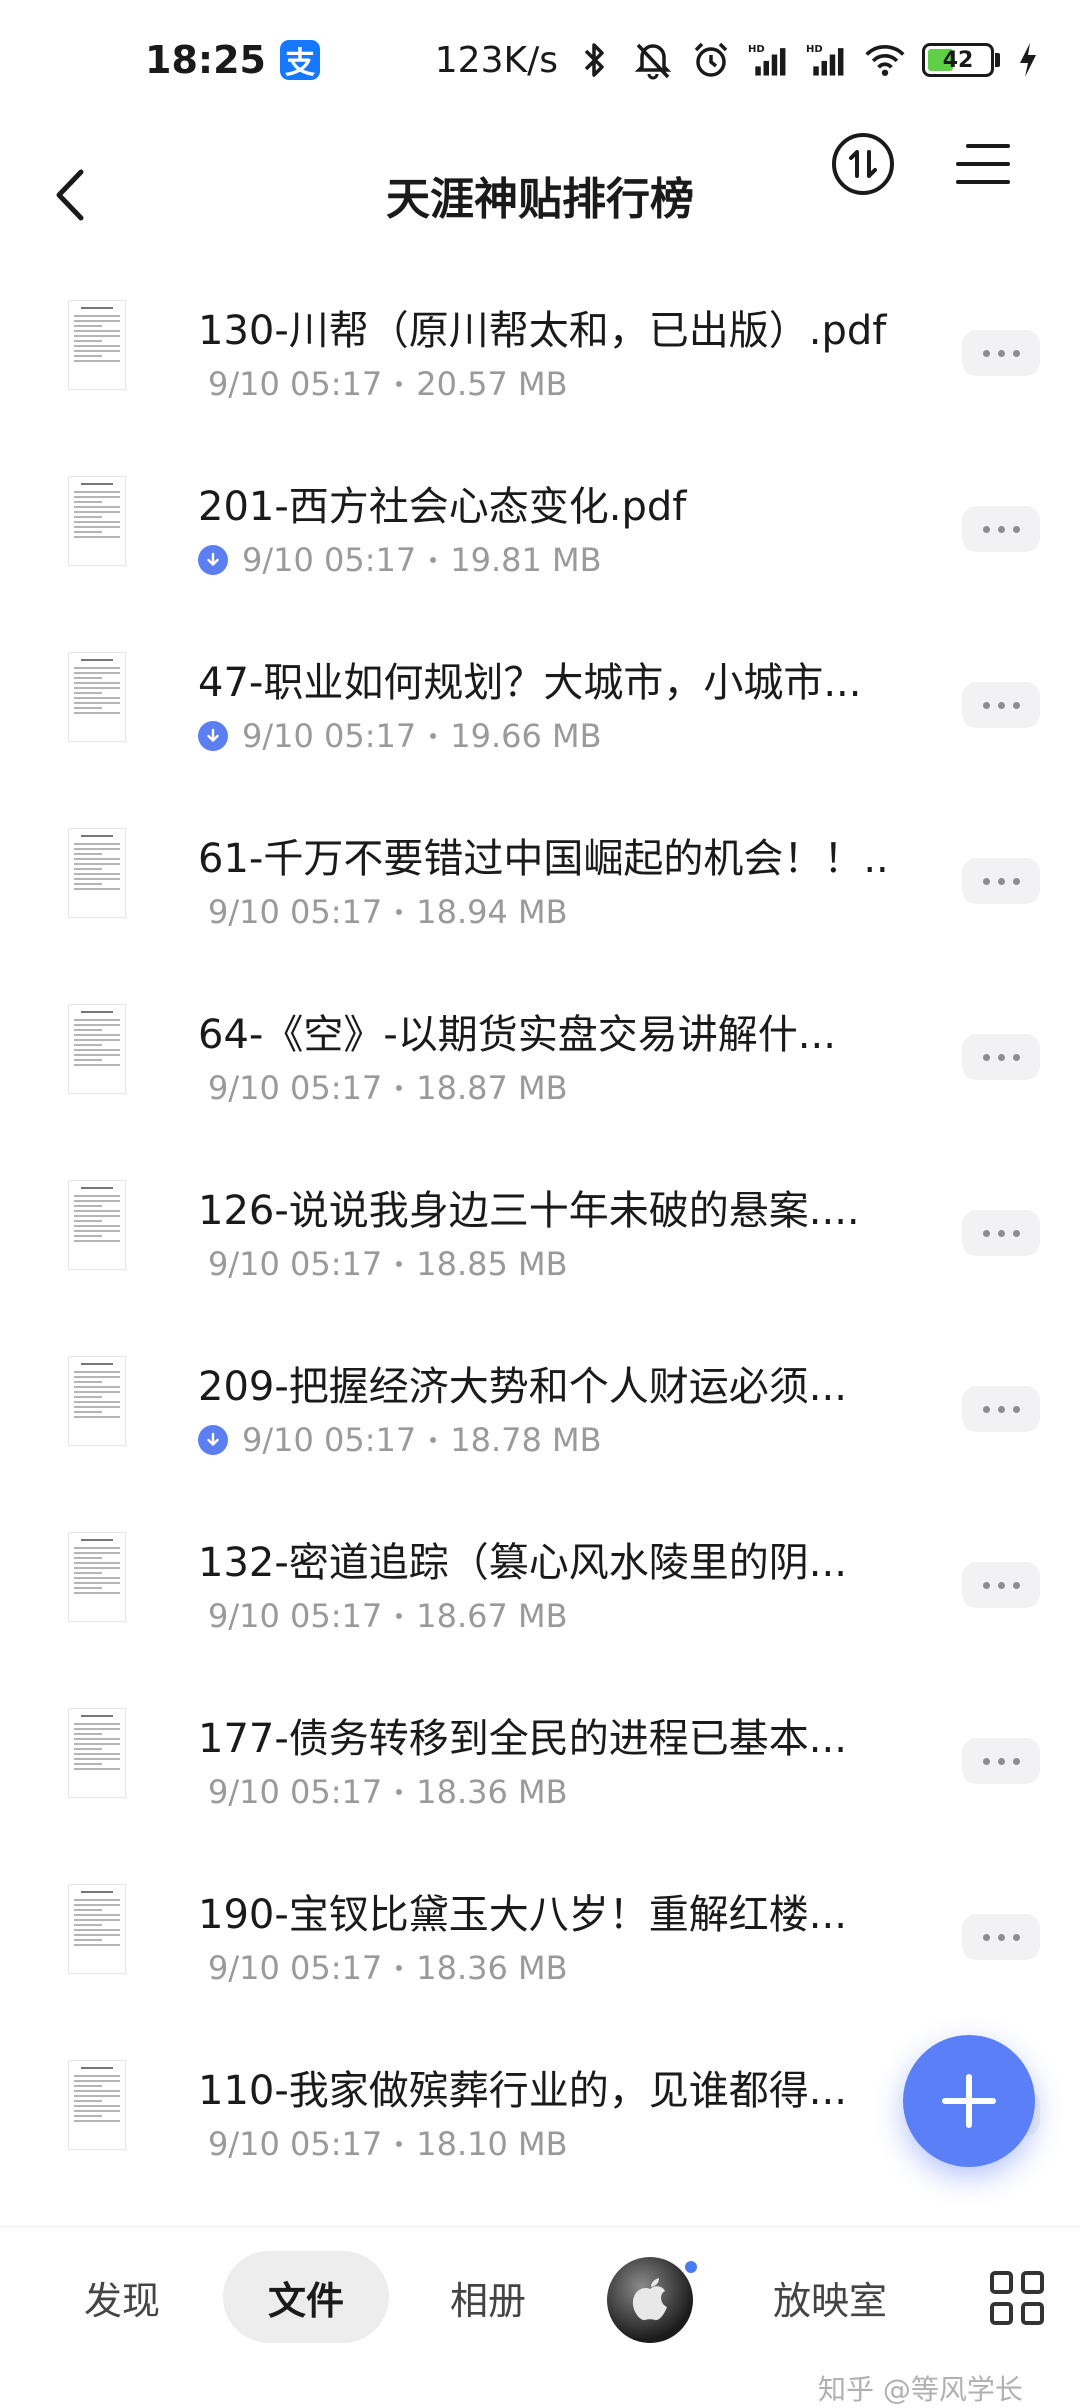  I want to click on file-meta: 9/10 05:17 18.78 MB, so click(400, 1440).